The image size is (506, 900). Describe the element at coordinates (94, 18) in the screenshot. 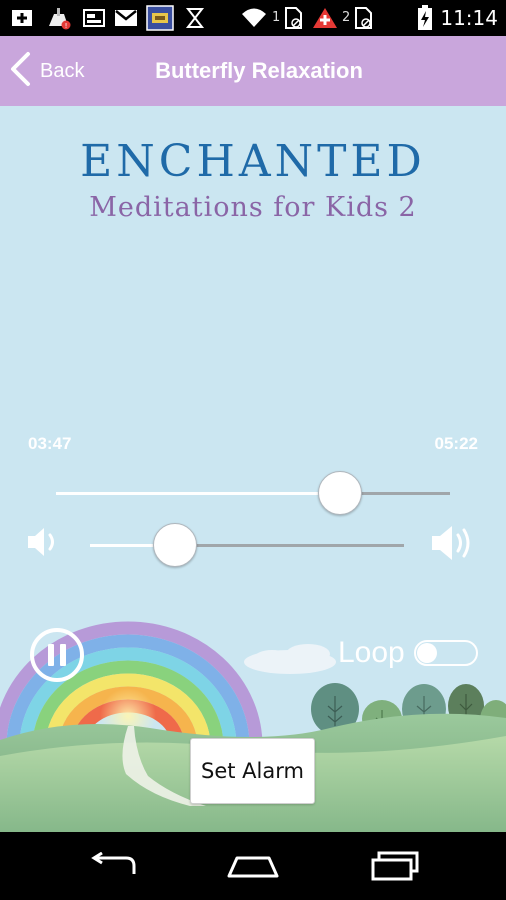

I see `image-icon` at that location.